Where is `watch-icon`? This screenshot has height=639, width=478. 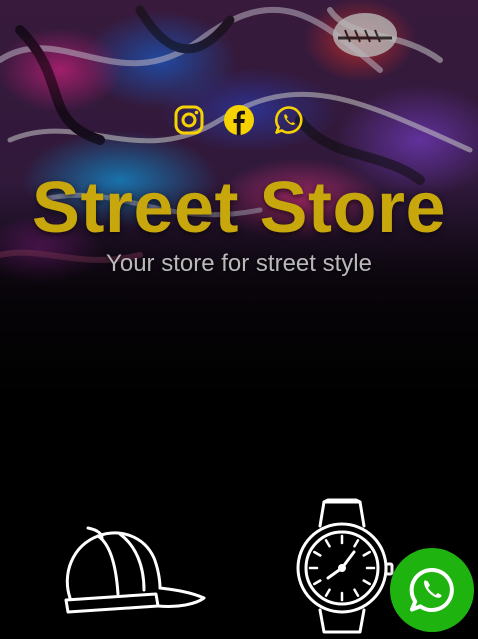 watch-icon is located at coordinates (344, 566).